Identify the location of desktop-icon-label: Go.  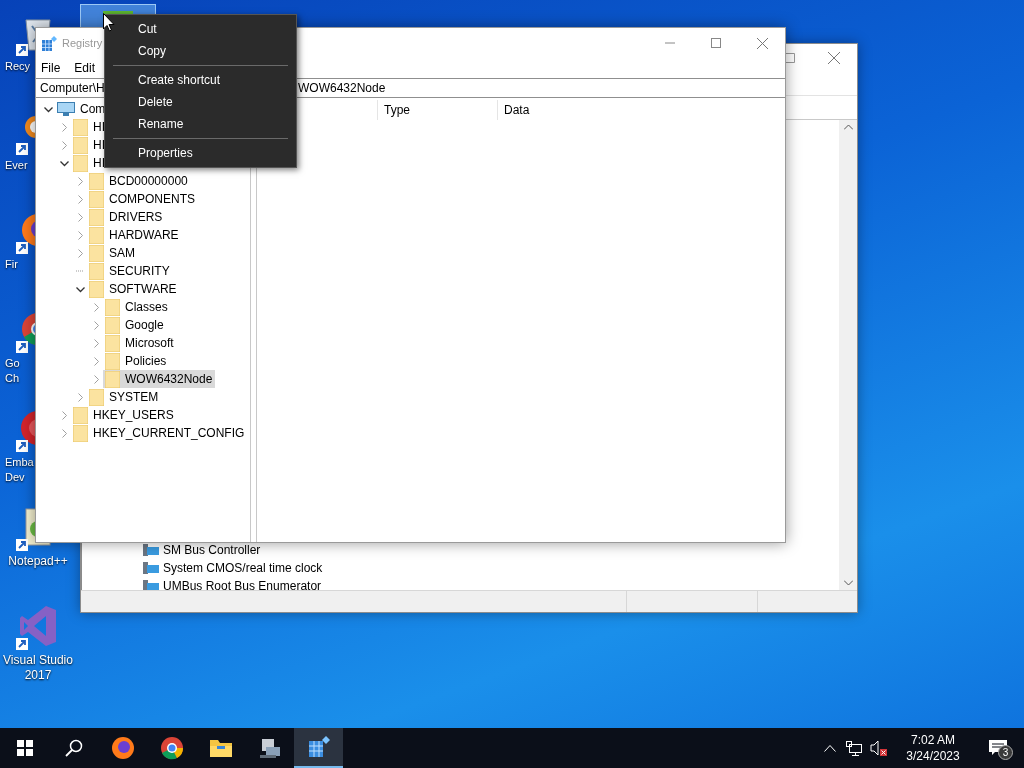
(12, 363).